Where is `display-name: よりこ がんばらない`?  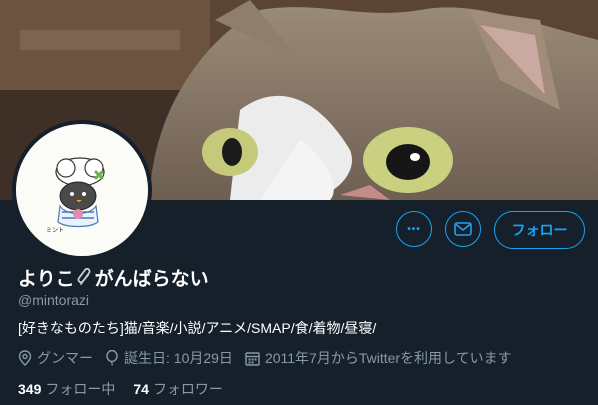 display-name: よりこ がんばらない is located at coordinates (113, 277).